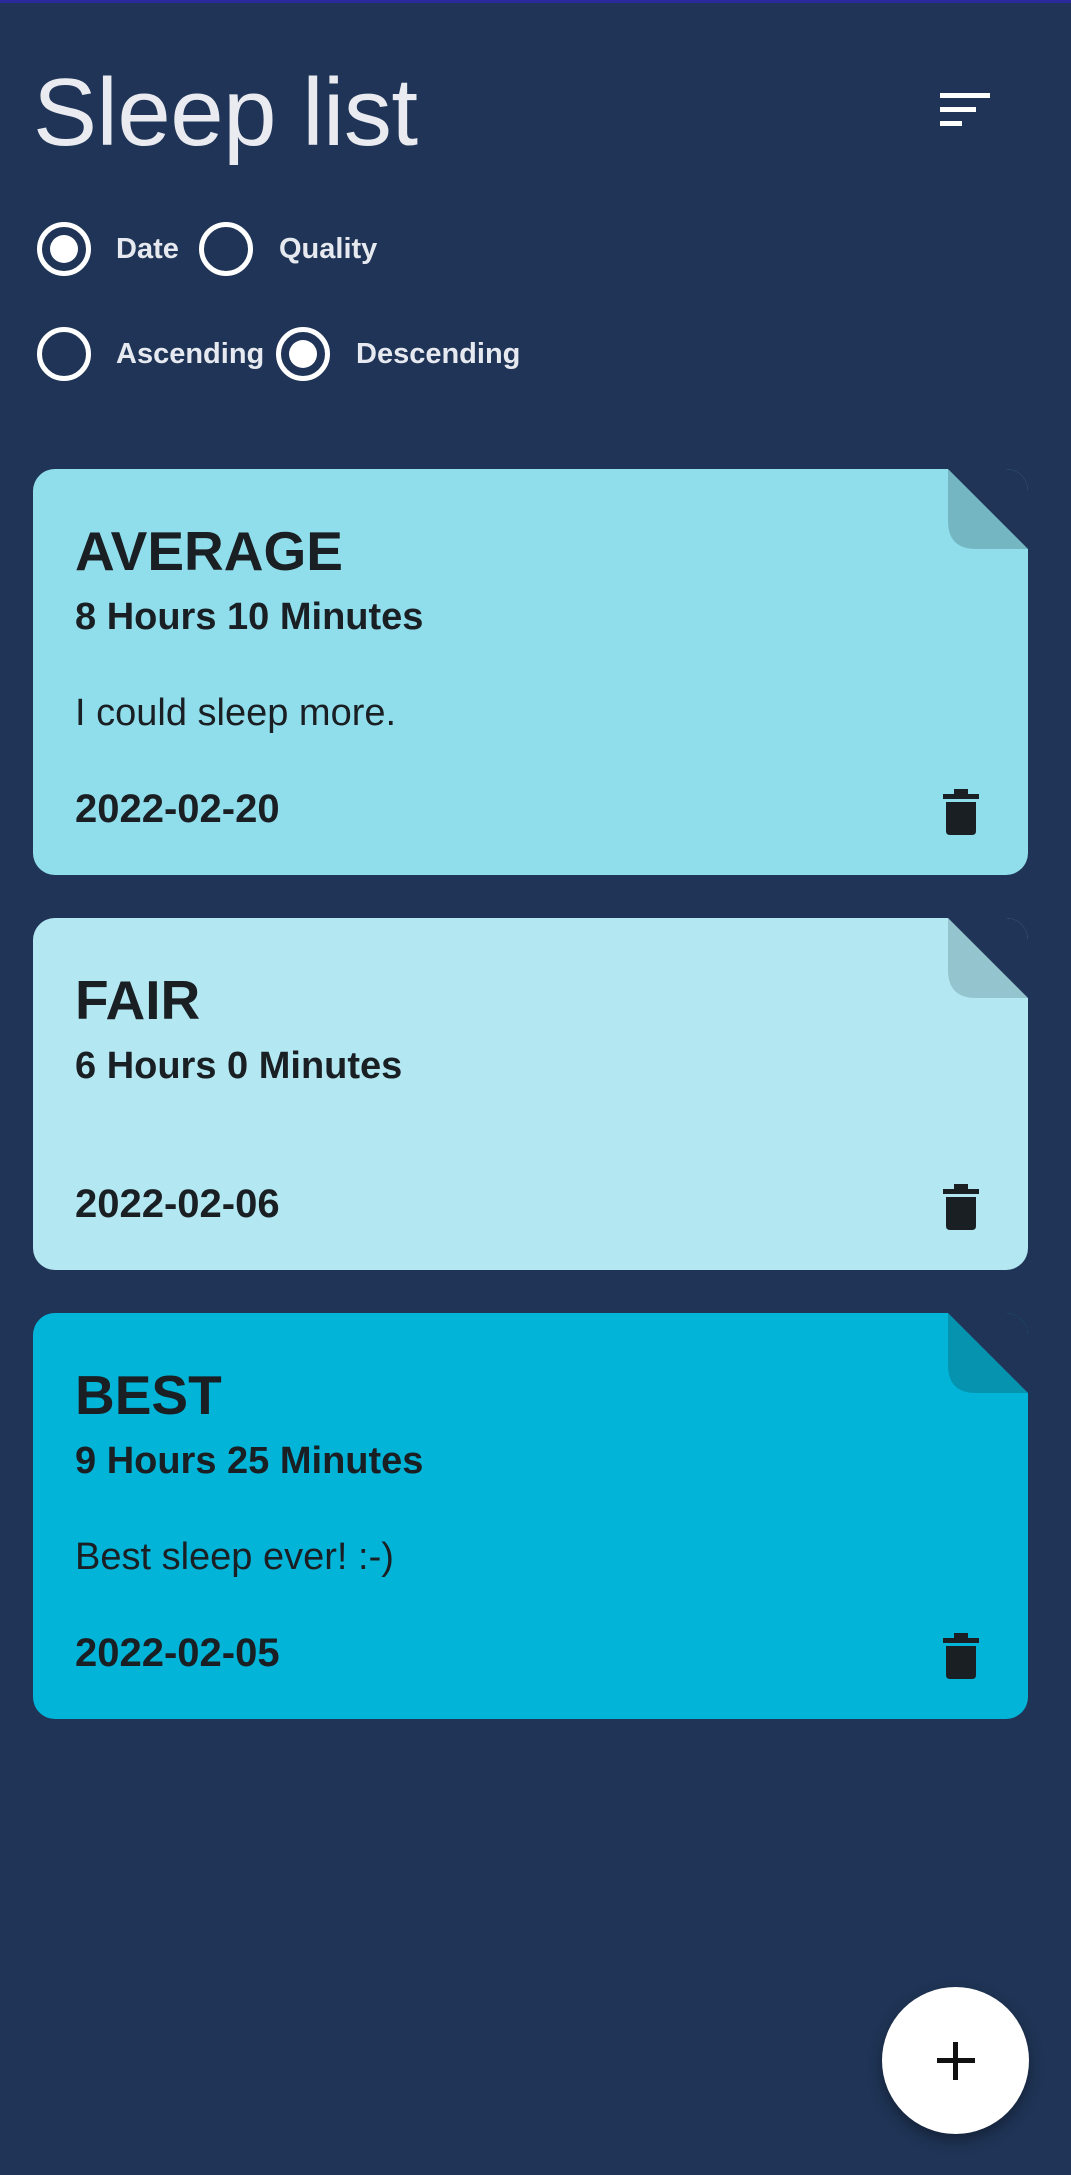 The height and width of the screenshot is (2175, 1071). I want to click on radio-descending, so click(303, 354).